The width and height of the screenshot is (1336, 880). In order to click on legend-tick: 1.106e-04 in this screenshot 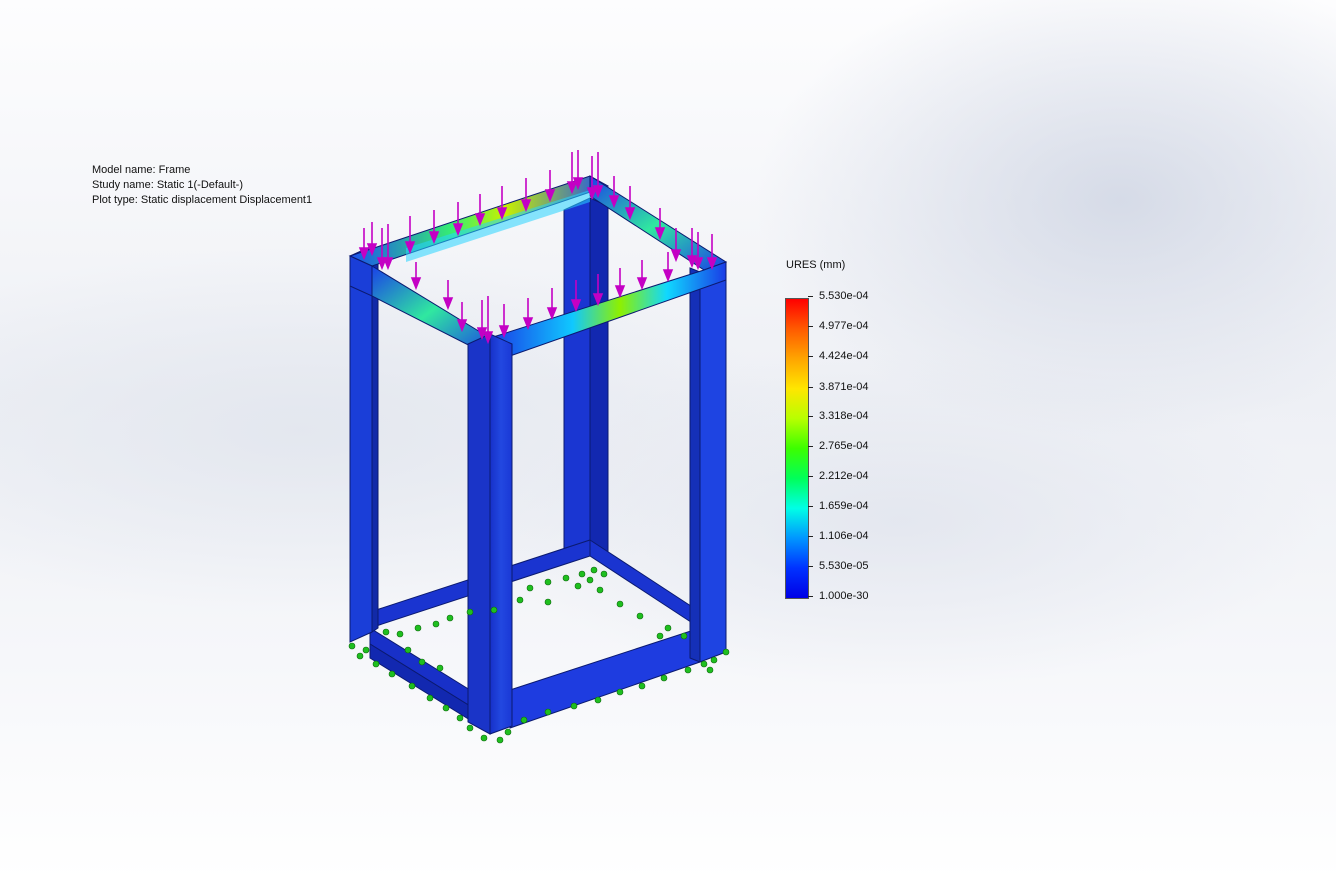, I will do `click(838, 536)`.